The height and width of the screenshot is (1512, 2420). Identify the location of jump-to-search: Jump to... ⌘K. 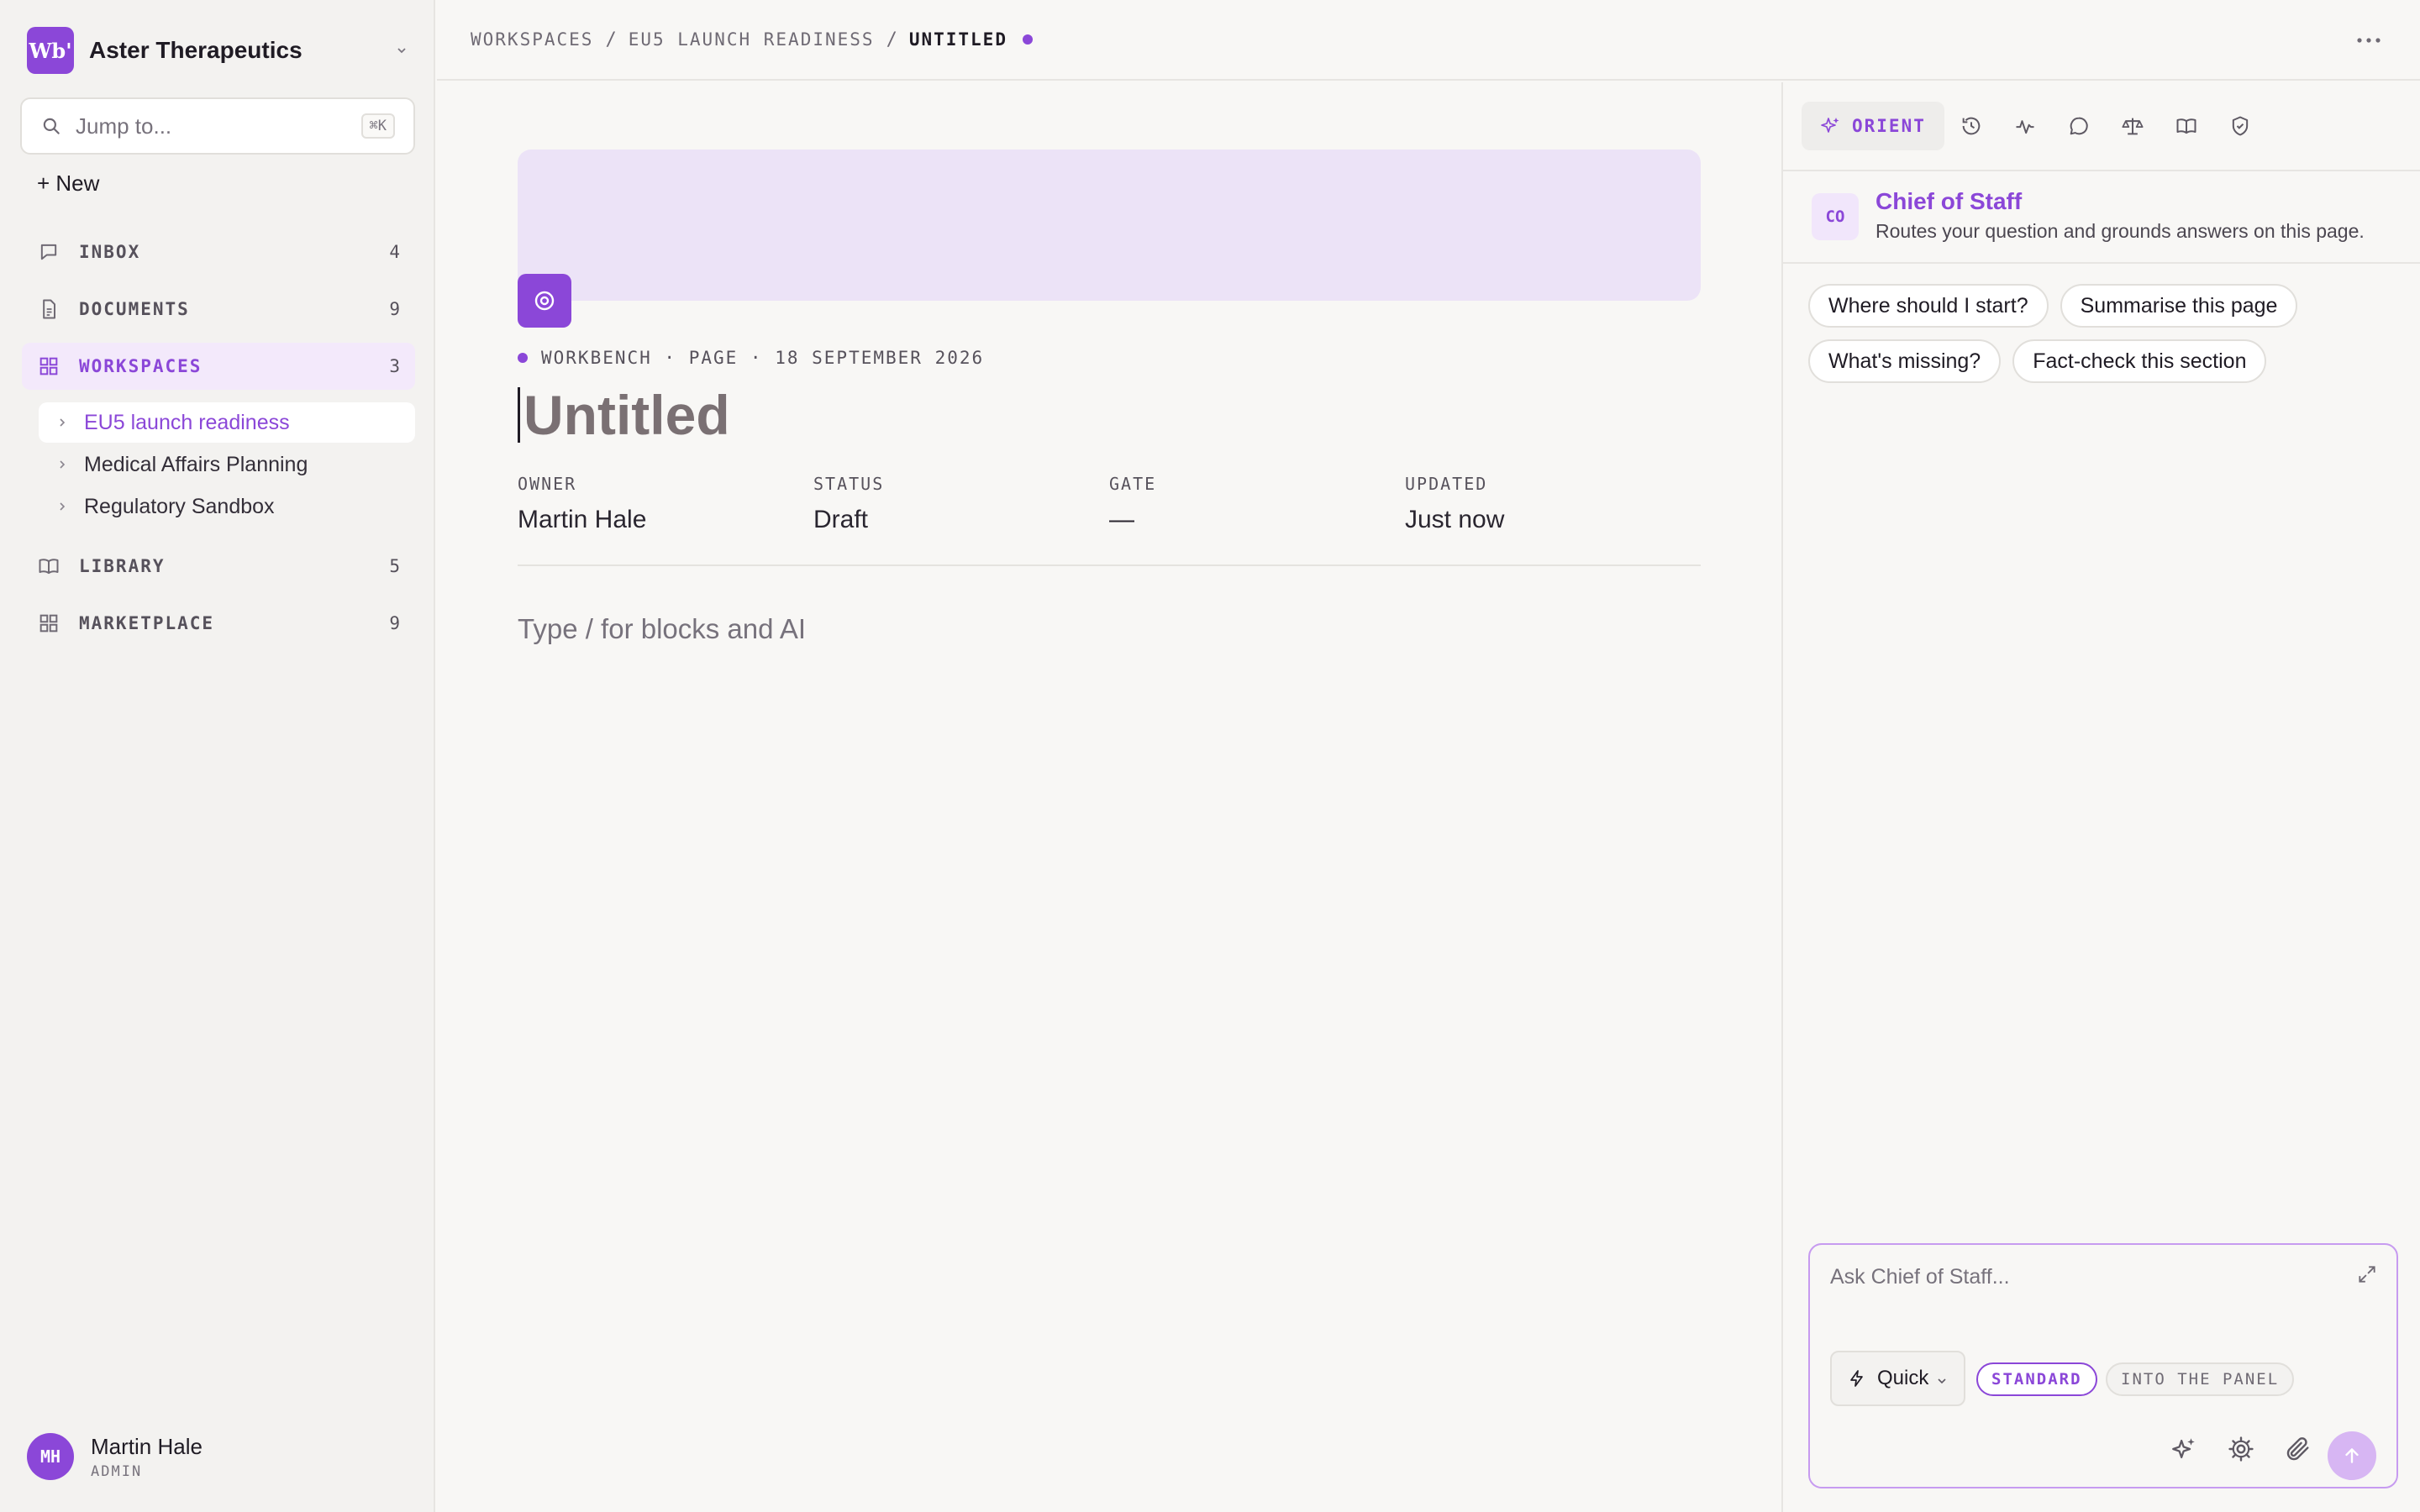
(218, 126).